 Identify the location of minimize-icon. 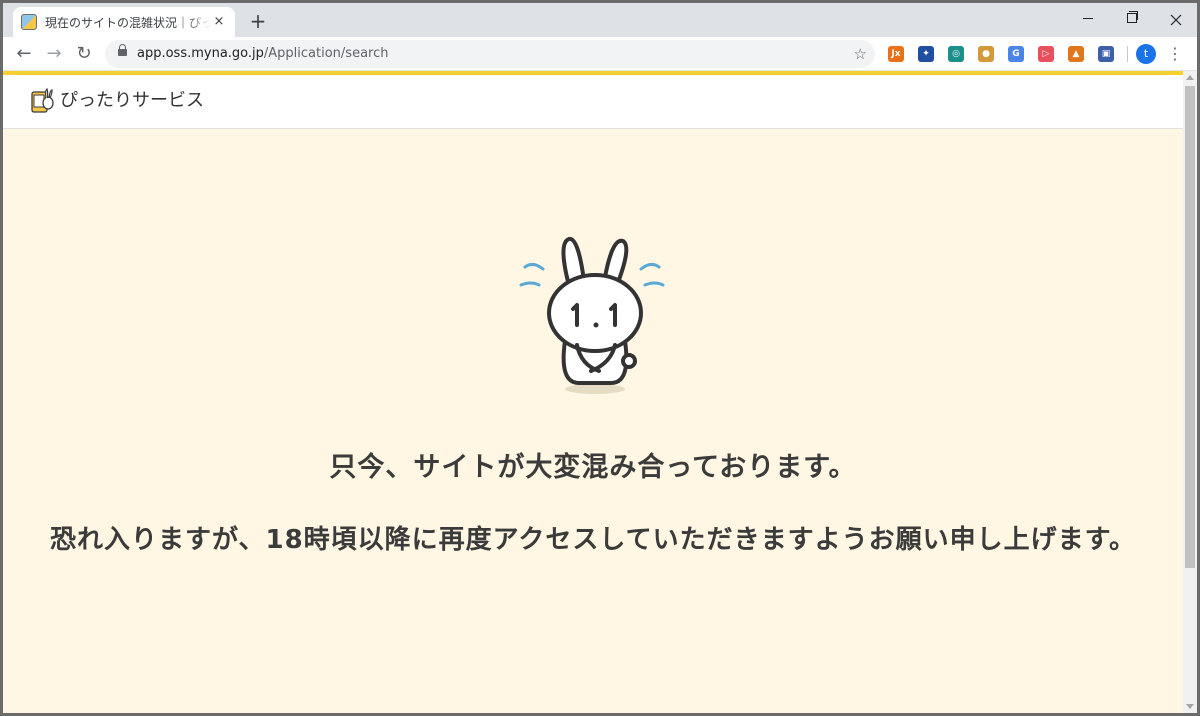
(1088, 18).